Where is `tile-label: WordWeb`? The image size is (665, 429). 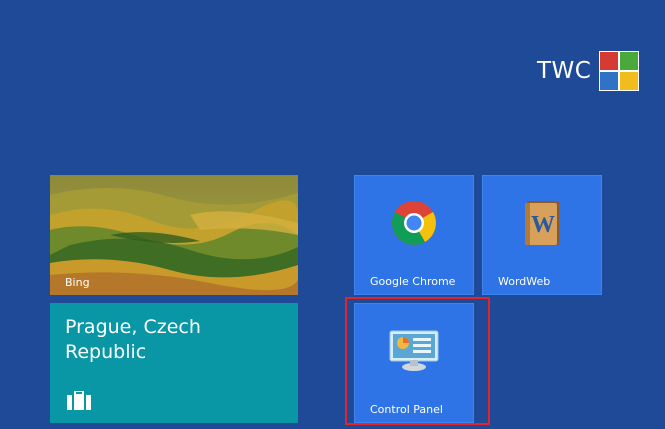 tile-label: WordWeb is located at coordinates (524, 281).